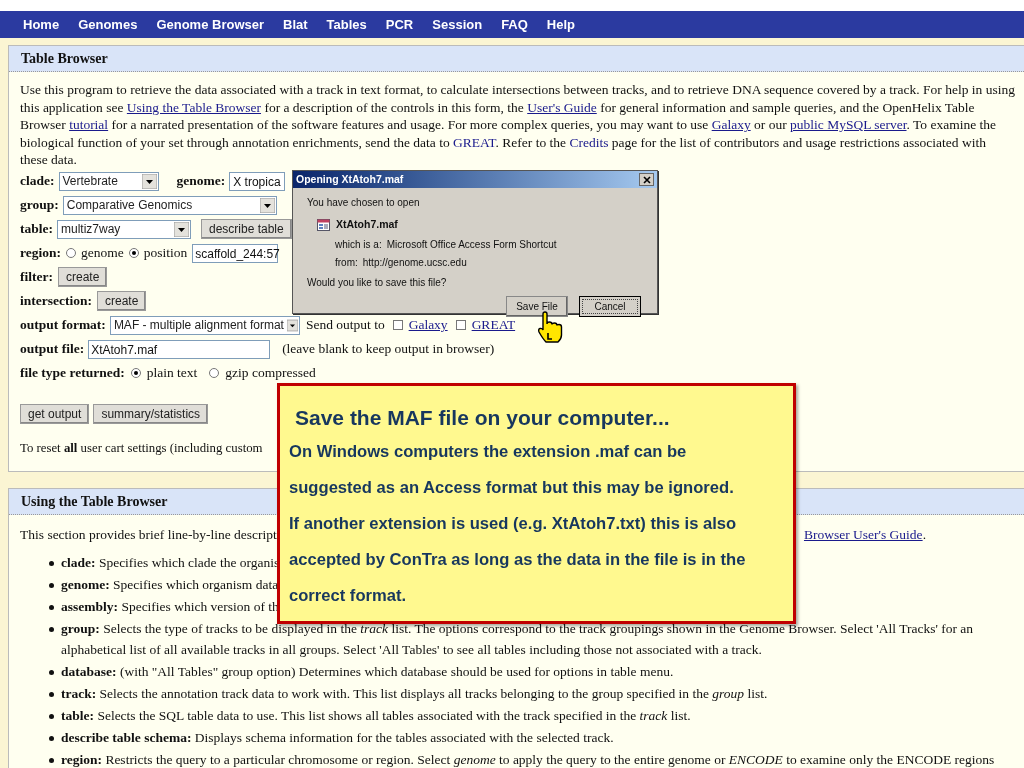 This screenshot has height=768, width=1024. I want to click on nav-link: Genome Browser, so click(210, 24).